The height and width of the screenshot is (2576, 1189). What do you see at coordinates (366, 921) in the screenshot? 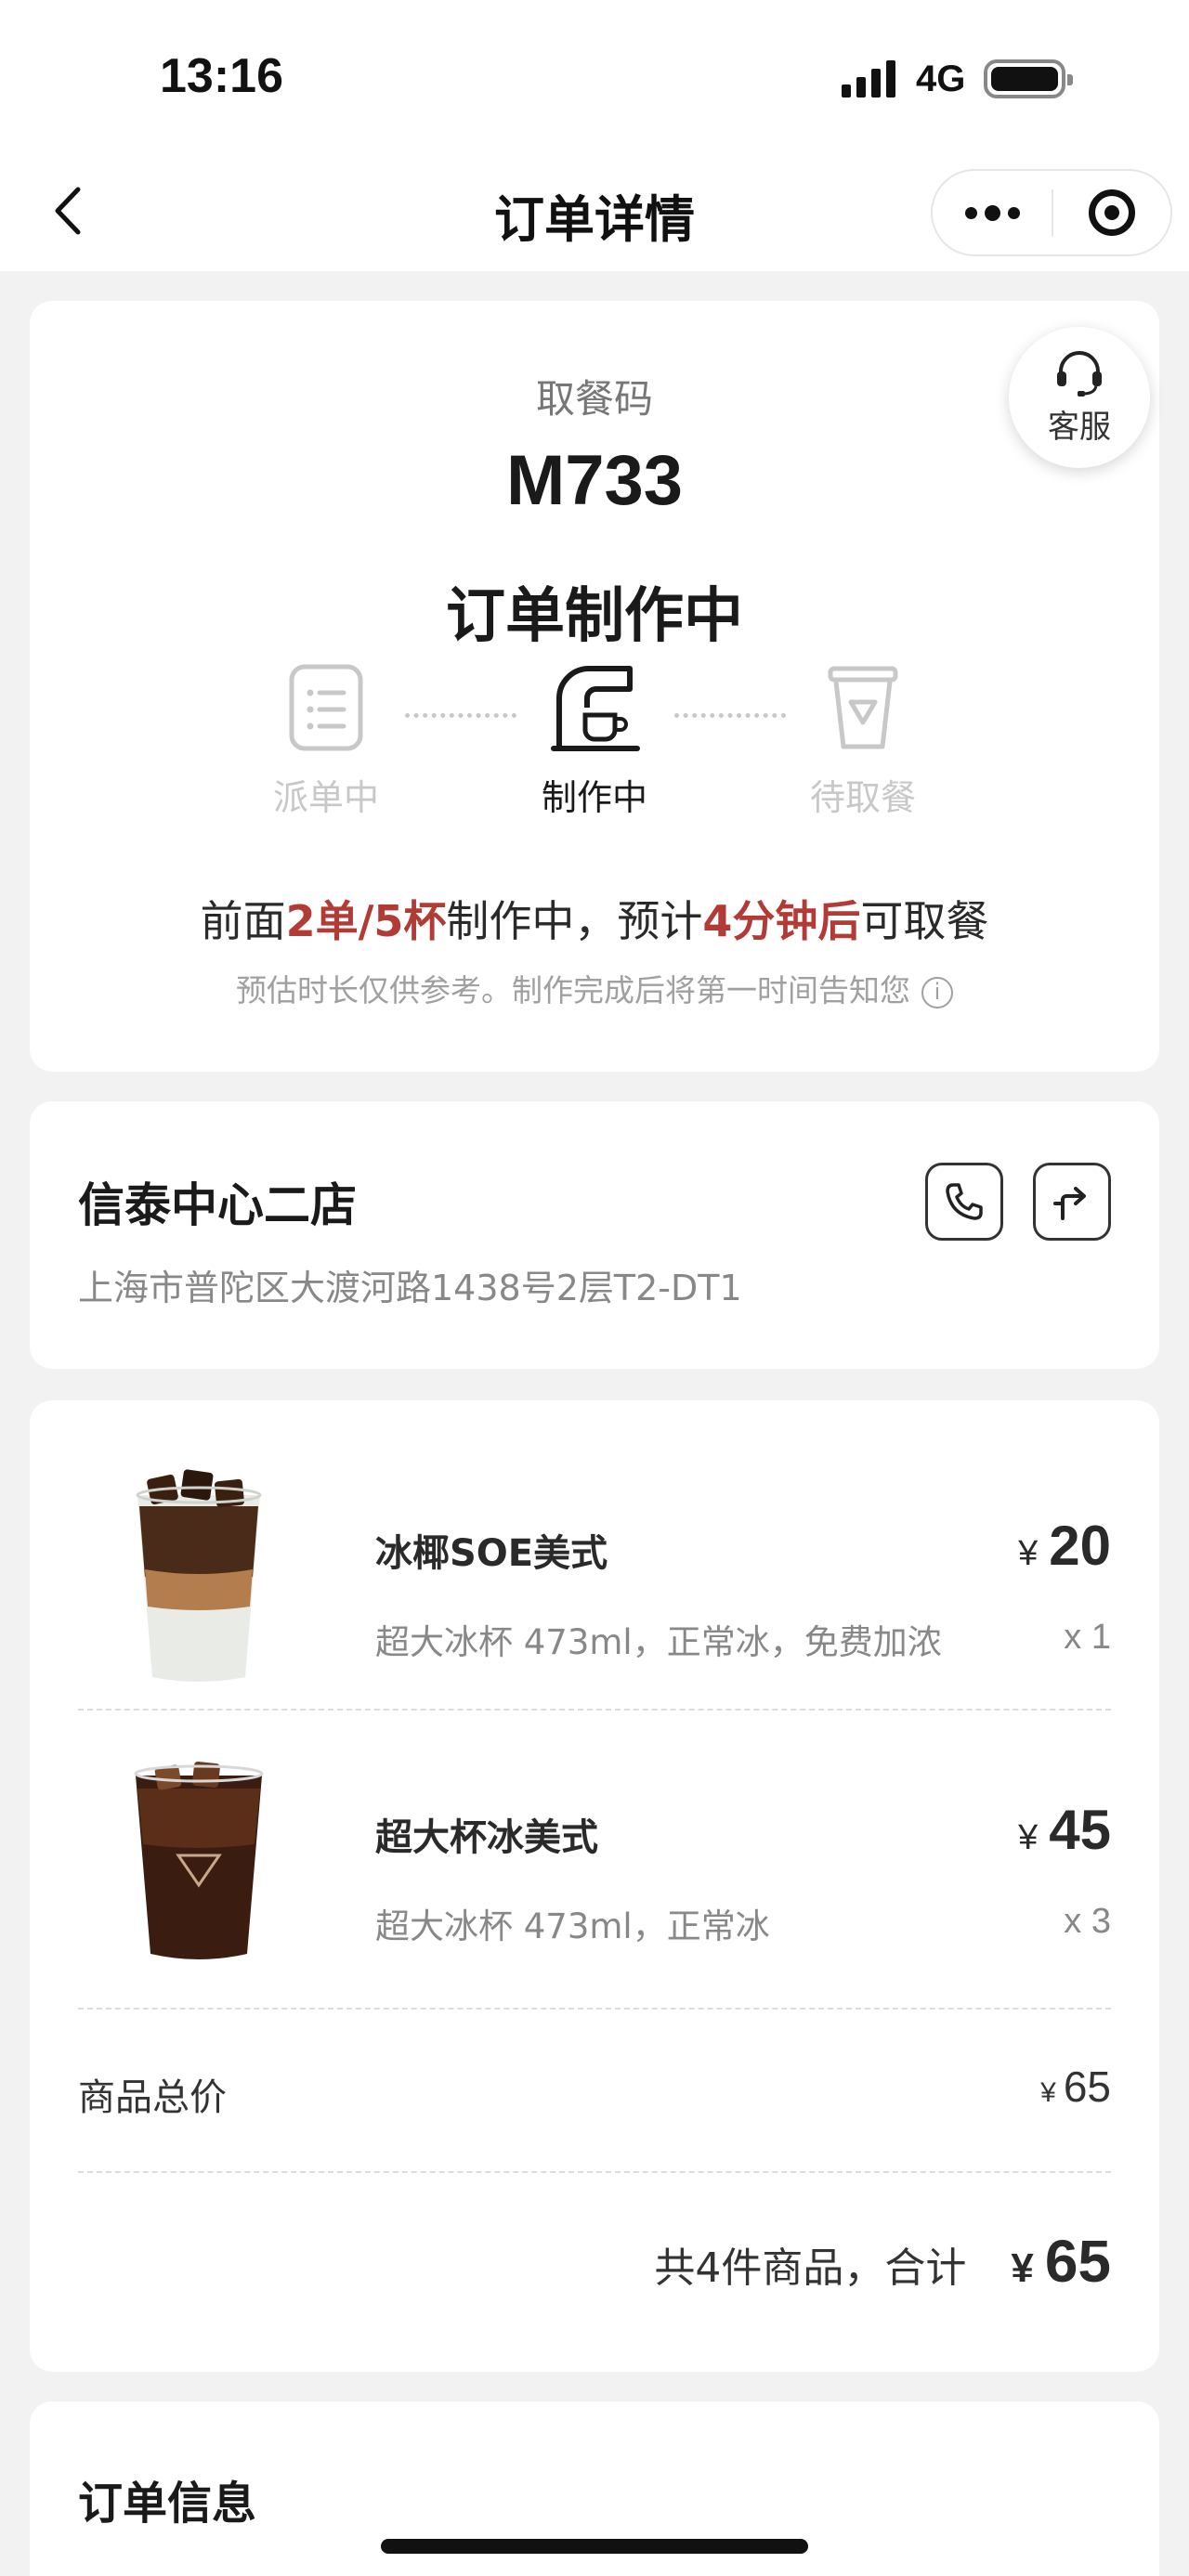
I see `queue-count: 2单/5杯` at bounding box center [366, 921].